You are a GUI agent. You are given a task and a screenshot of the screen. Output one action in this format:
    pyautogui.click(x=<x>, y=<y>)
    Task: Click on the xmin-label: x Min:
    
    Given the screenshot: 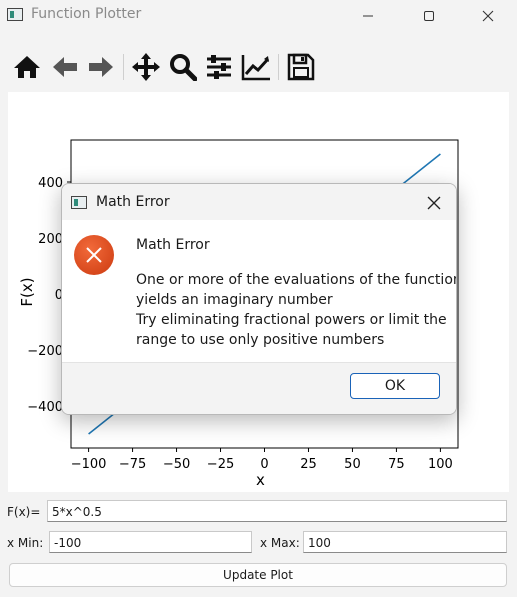 What is the action you would take?
    pyautogui.click(x=25, y=543)
    